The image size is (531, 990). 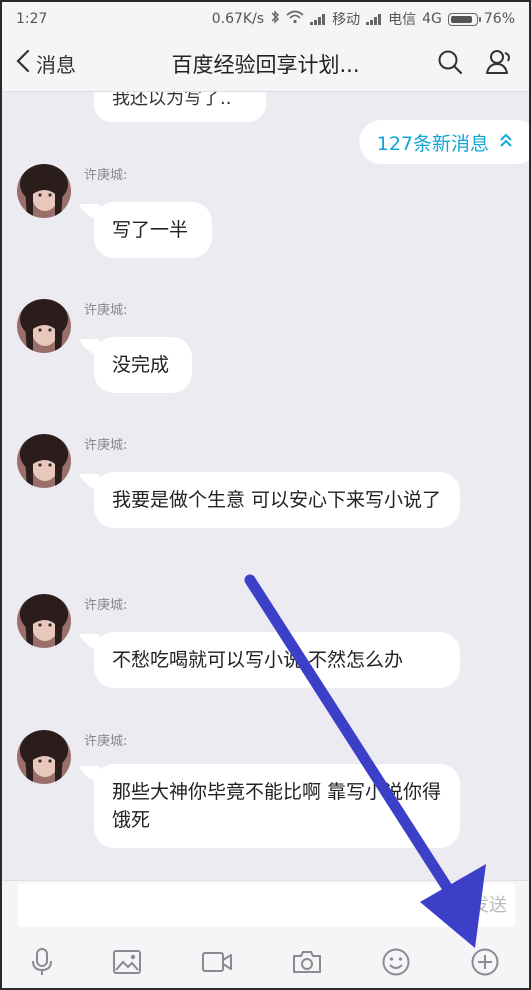 I want to click on message-input, so click(x=266, y=905).